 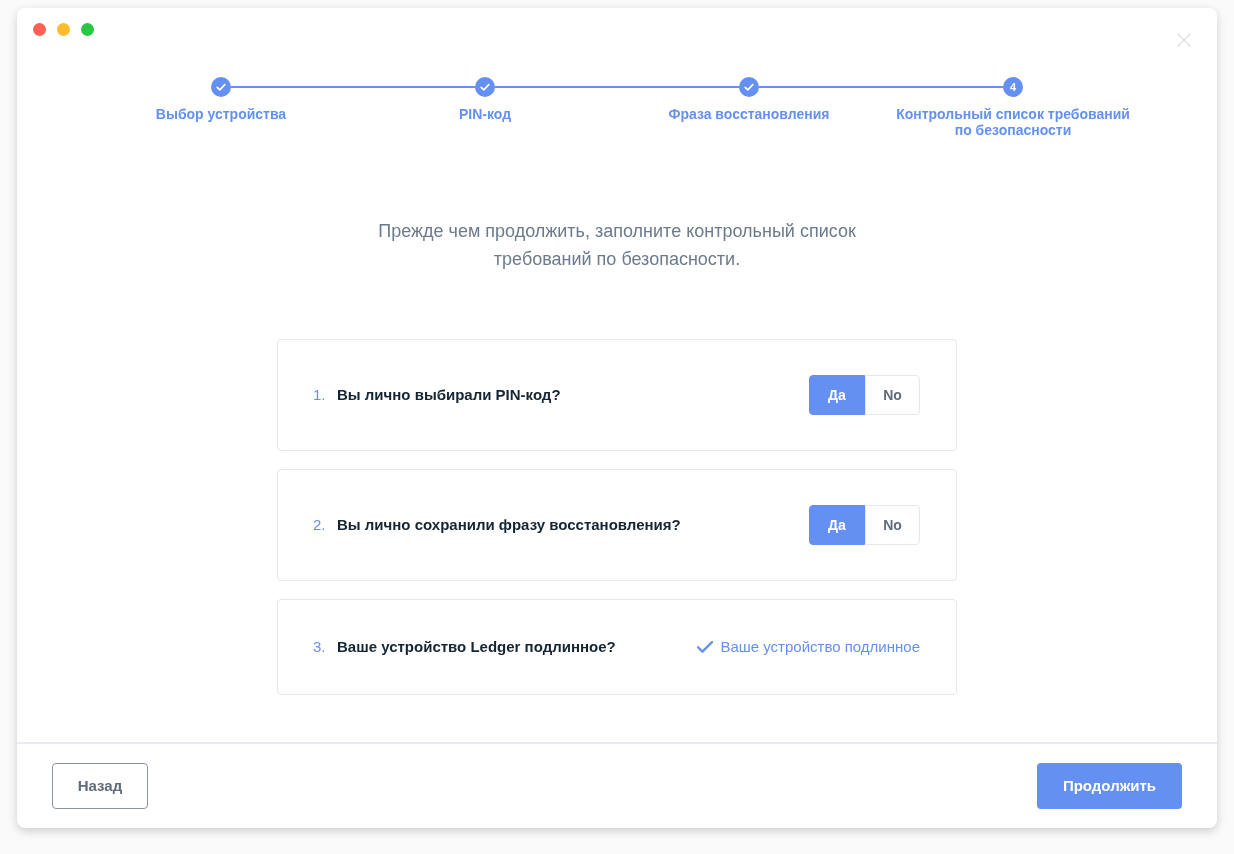 I want to click on verification-status: Ваше устройство подлинное, so click(x=820, y=646).